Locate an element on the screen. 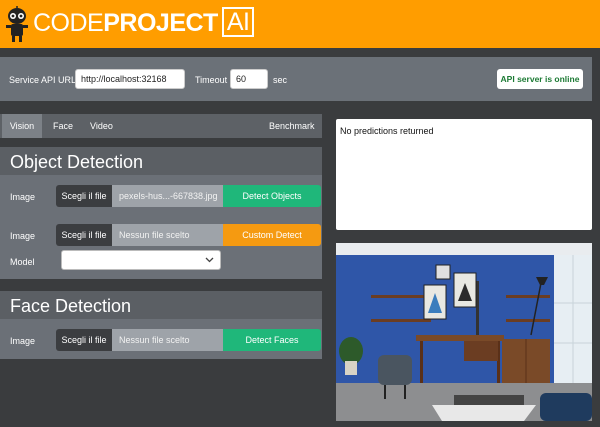 This screenshot has height=427, width=600. tab-vision: Vision is located at coordinates (22, 126).